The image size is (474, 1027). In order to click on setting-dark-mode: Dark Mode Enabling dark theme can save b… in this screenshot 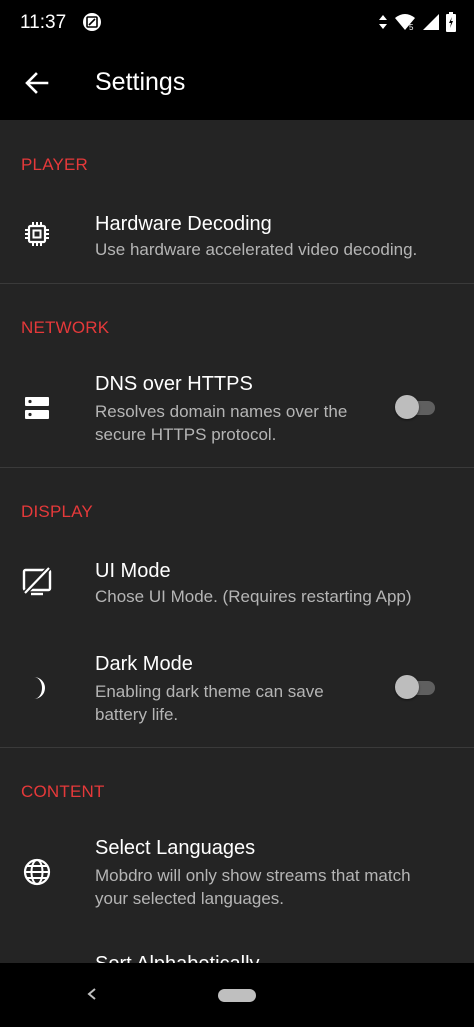, I will do `click(237, 688)`.